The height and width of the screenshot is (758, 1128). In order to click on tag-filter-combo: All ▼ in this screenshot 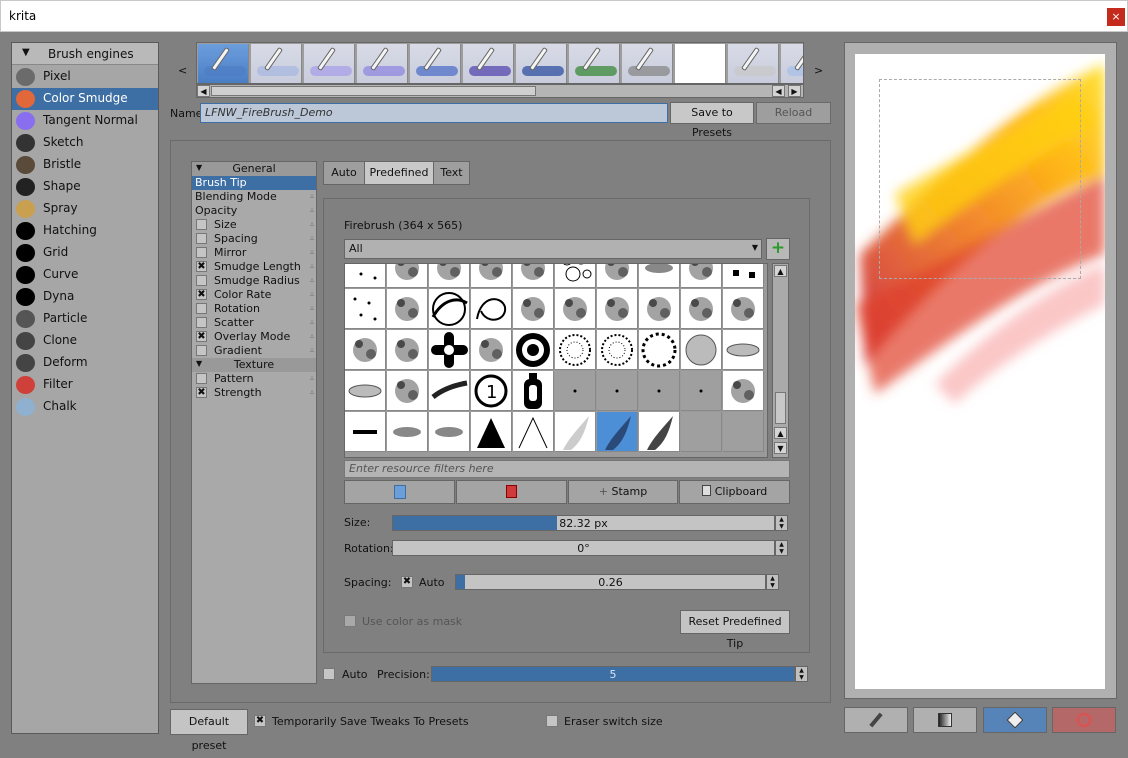, I will do `click(553, 249)`.